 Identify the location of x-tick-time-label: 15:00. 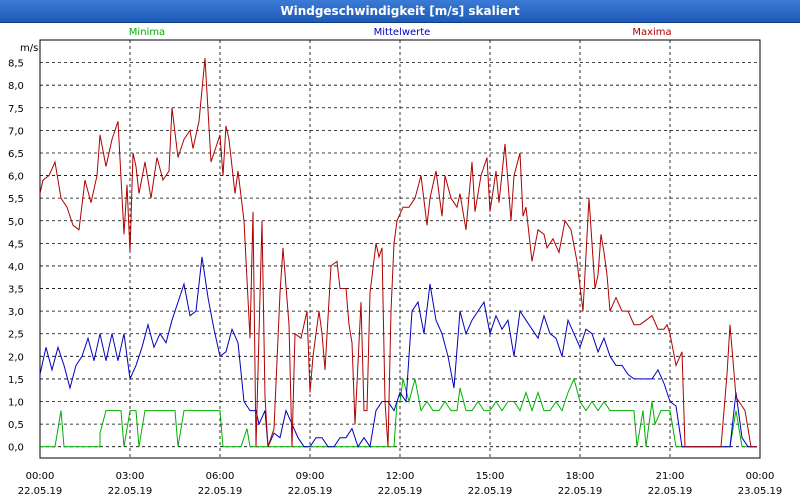
(490, 476).